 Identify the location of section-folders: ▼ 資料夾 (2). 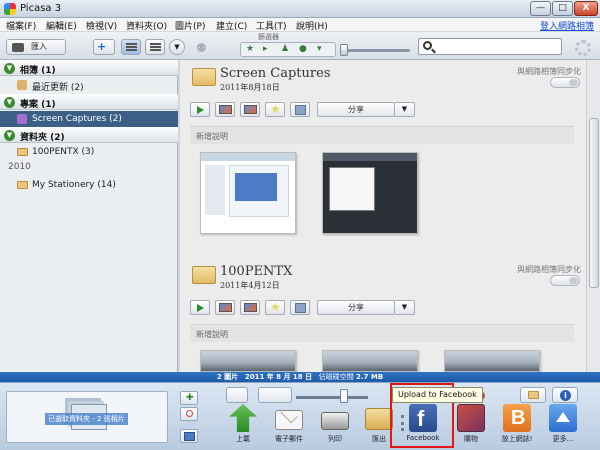
(89, 135).